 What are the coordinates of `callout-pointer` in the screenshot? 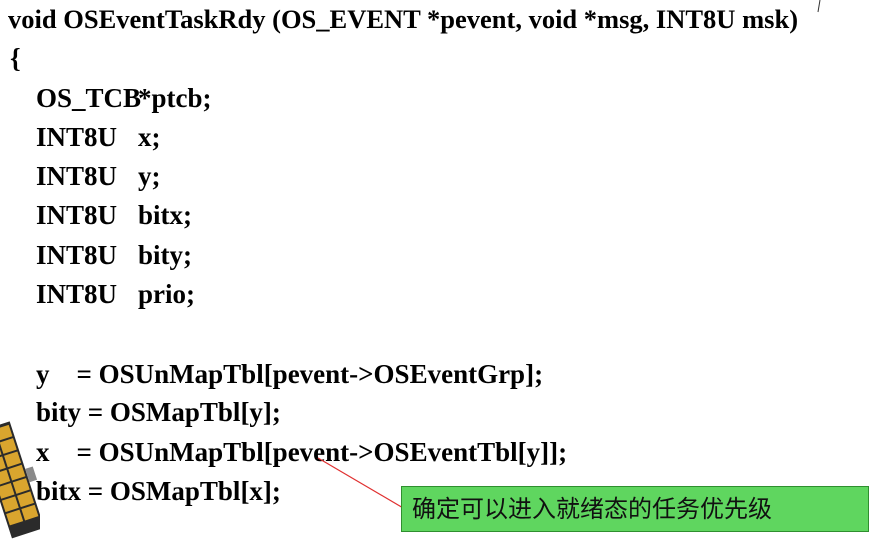 It's located at (364, 485).